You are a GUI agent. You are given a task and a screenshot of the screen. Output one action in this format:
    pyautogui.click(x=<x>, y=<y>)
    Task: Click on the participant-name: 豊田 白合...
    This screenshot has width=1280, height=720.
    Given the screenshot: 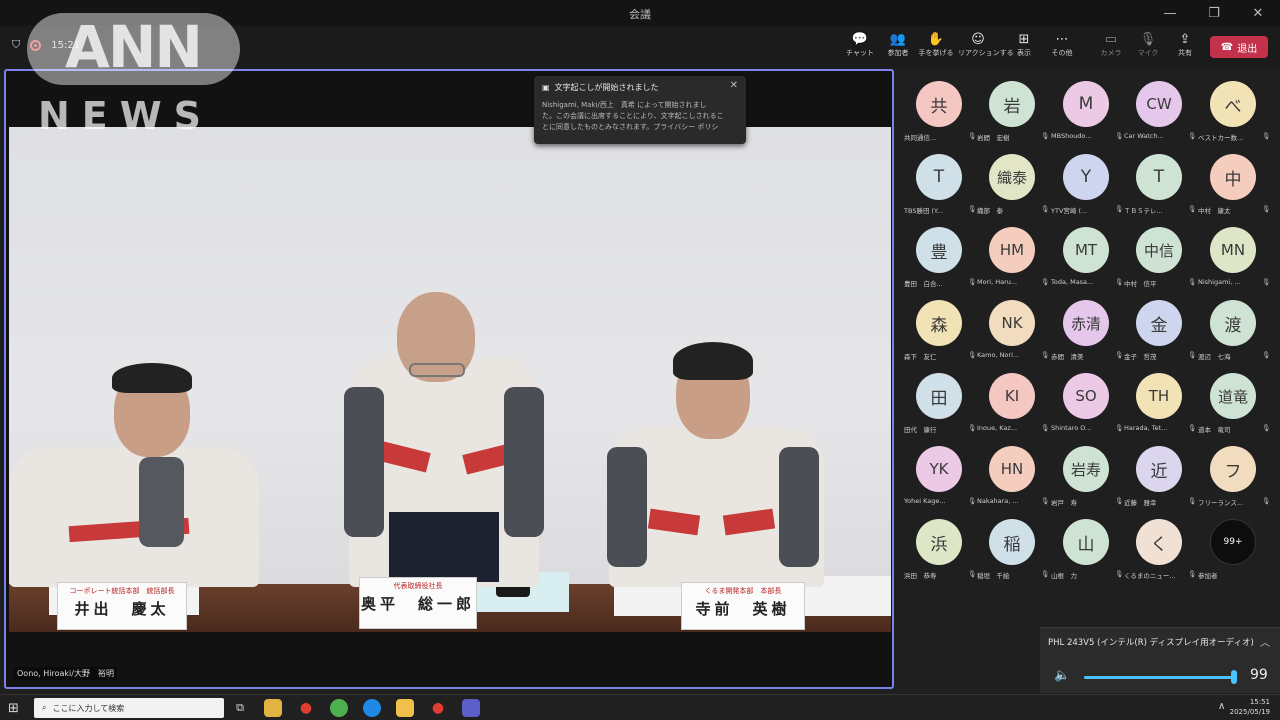 What is the action you would take?
    pyautogui.click(x=923, y=284)
    